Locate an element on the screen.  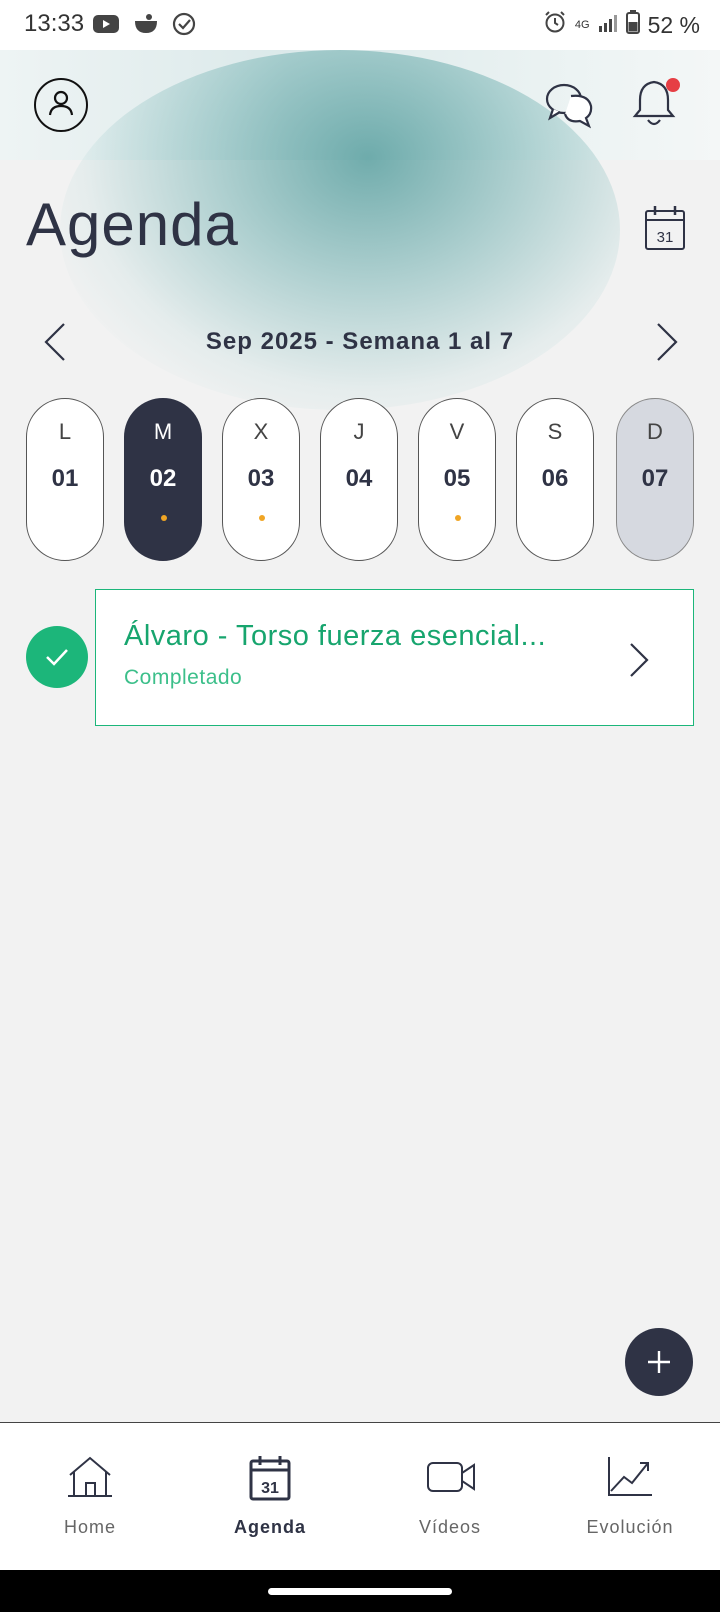
day-letter: L is located at coordinates (65, 431).